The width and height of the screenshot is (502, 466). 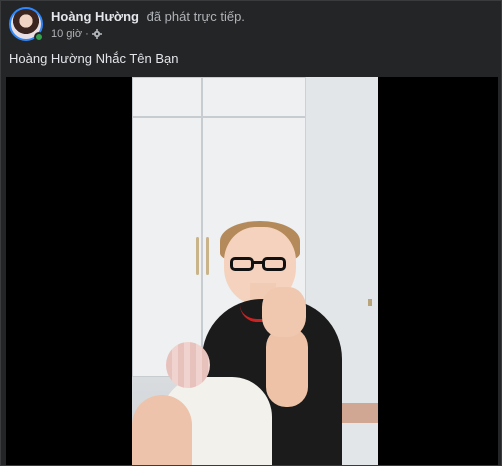 What do you see at coordinates (167, 97) in the screenshot?
I see `upper-cabinet-left` at bounding box center [167, 97].